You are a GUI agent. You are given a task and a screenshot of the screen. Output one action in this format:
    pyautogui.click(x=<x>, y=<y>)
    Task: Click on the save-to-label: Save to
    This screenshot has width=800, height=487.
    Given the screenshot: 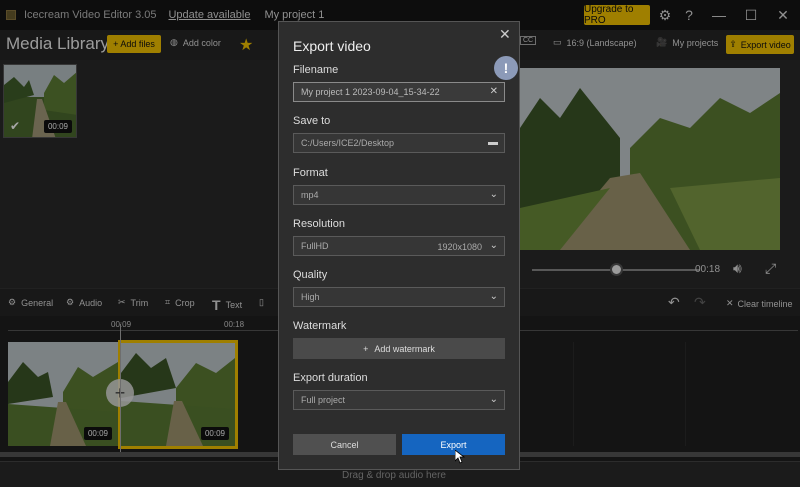 What is the action you would take?
    pyautogui.click(x=312, y=121)
    